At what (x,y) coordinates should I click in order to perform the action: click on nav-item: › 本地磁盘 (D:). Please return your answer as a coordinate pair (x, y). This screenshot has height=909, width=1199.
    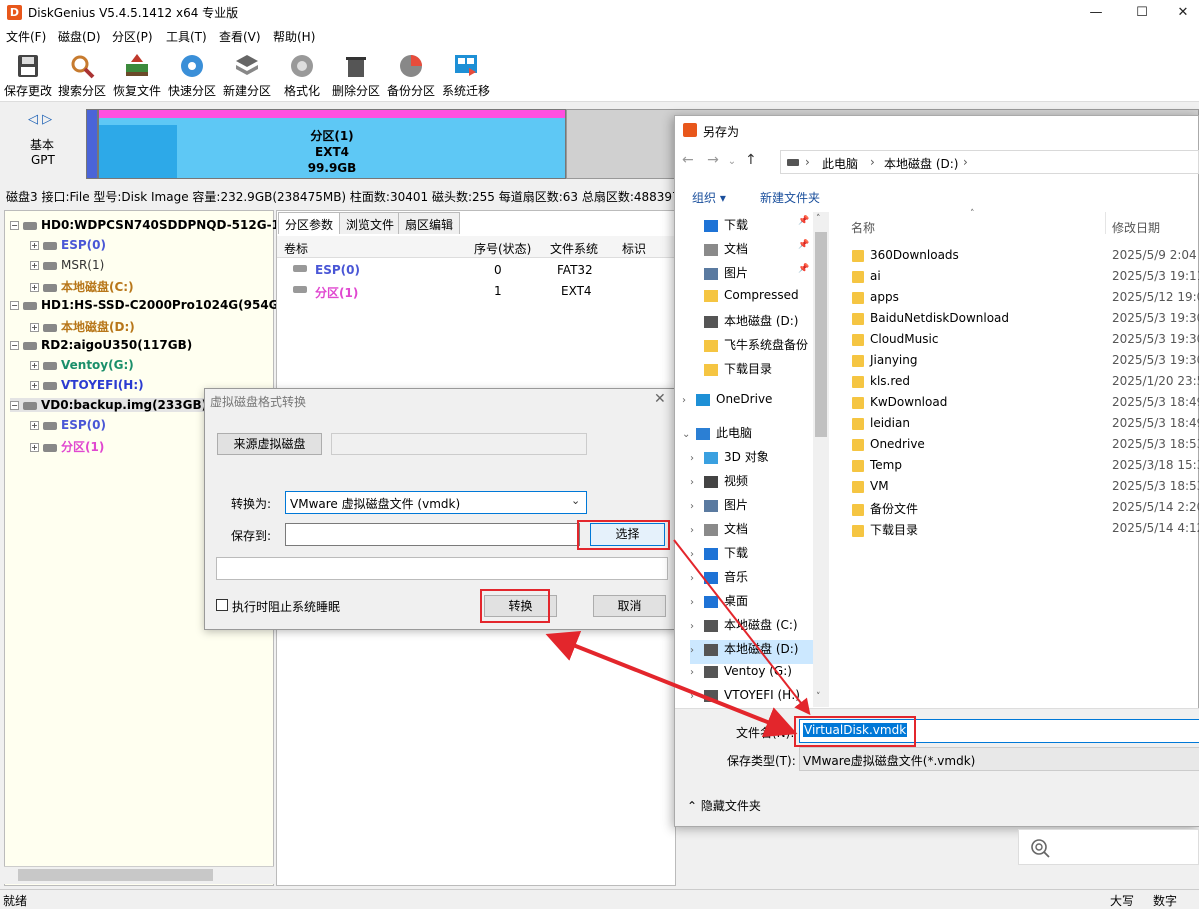
    Looking at the image, I should click on (752, 652).